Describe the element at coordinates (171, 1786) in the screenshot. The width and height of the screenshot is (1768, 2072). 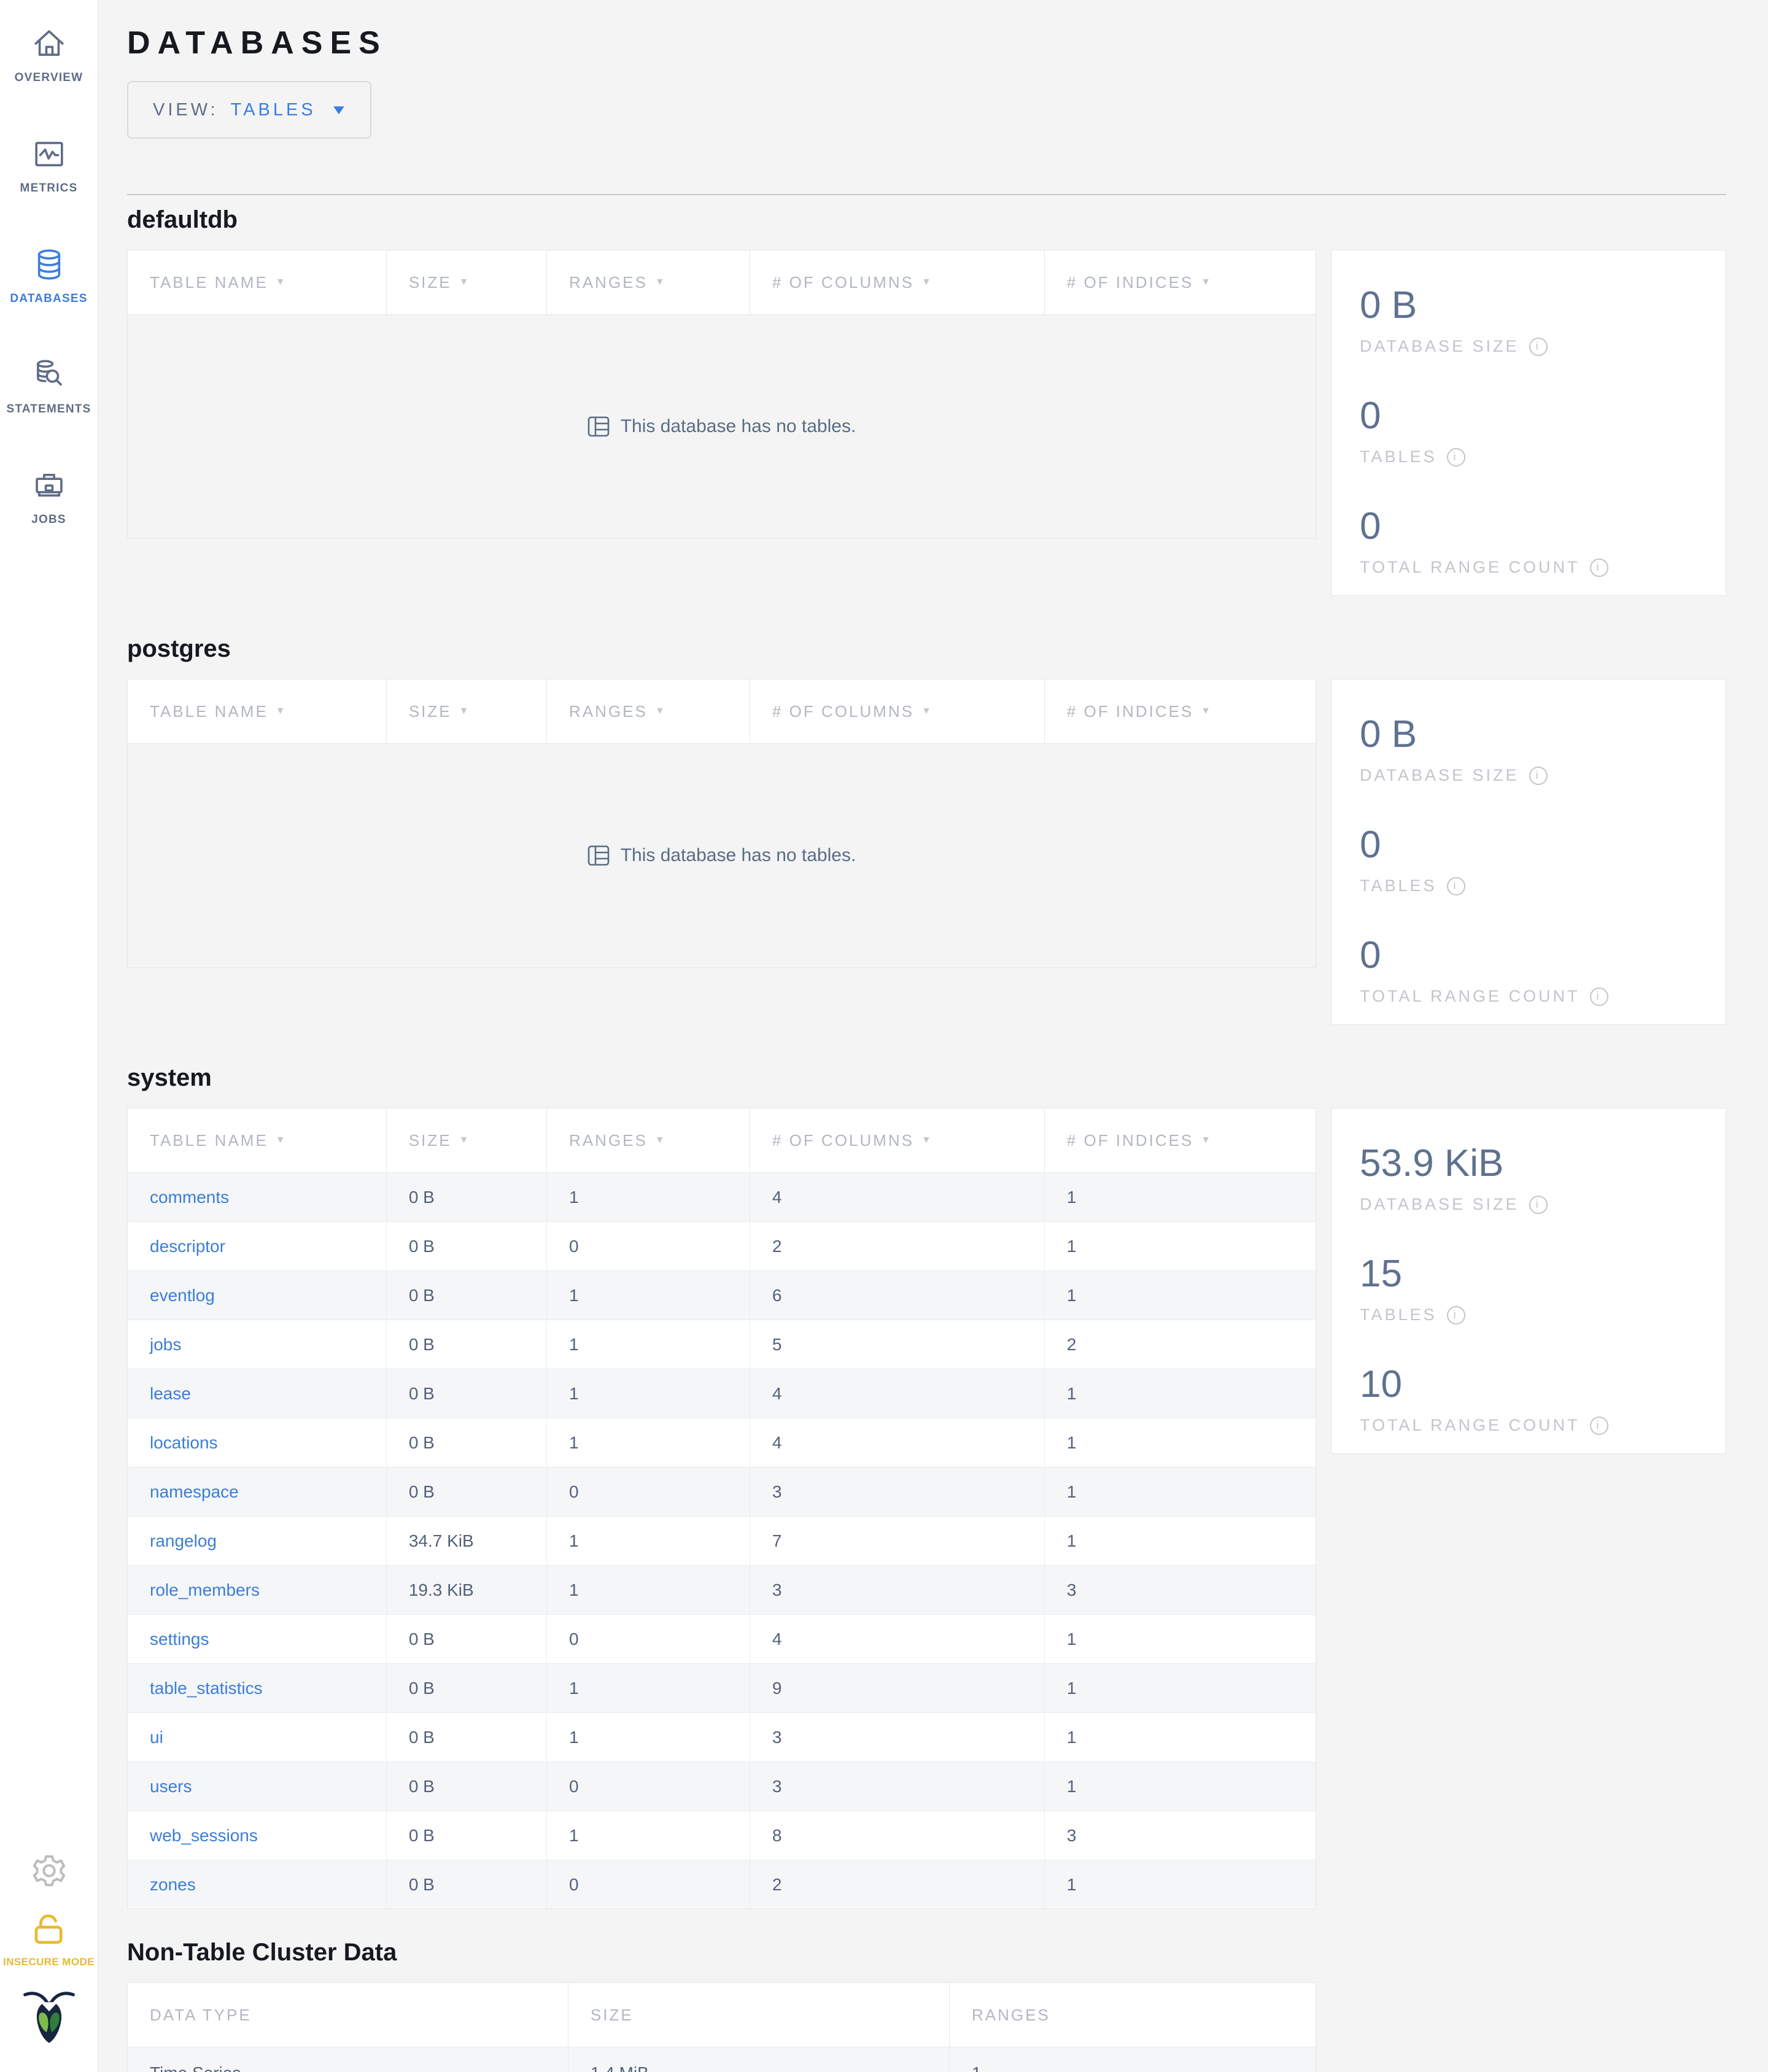
I see `table-name-link: users` at that location.